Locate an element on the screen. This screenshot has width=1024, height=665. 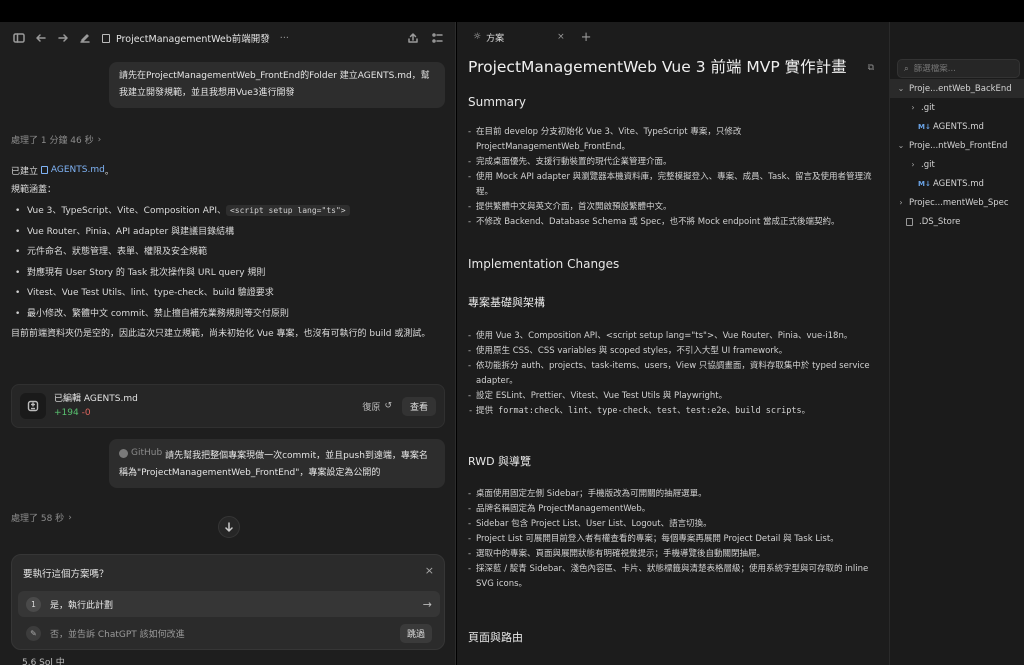
thinking-duration-2: 處理了 58 秒 › is located at coordinates (41, 518).